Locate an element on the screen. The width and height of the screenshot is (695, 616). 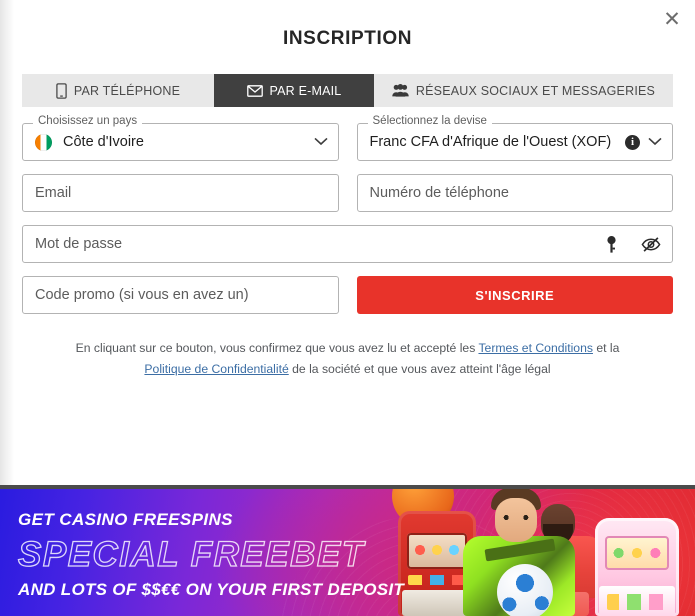
email-field is located at coordinates (180, 193).